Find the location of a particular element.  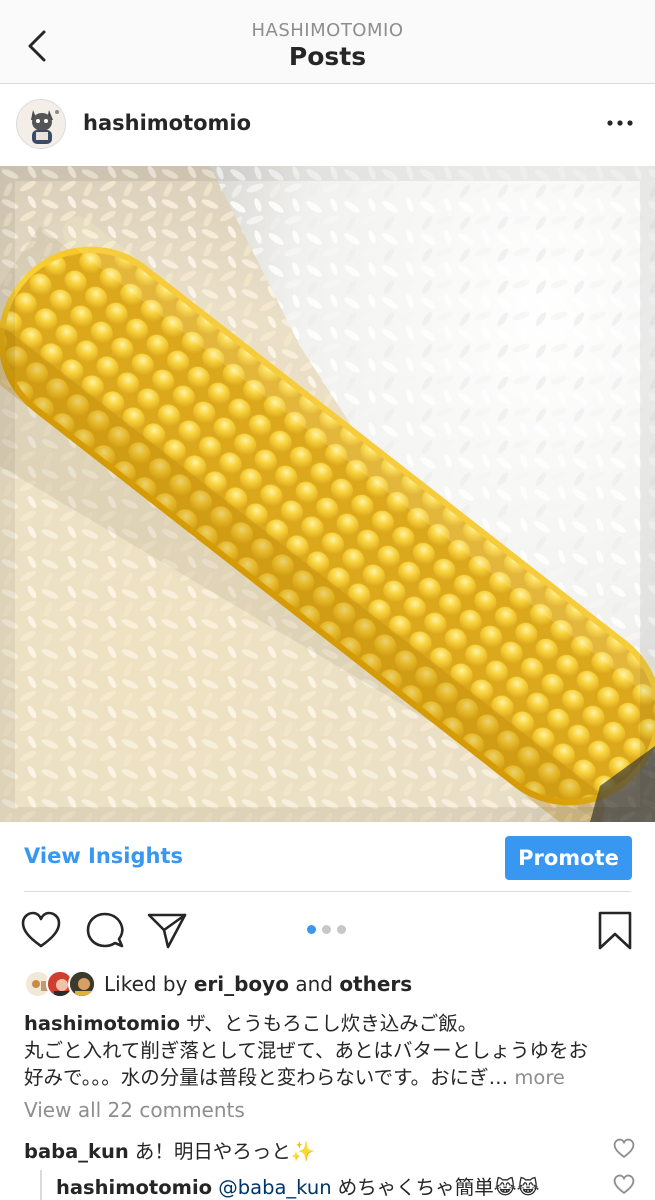

comment-username: baba_kun is located at coordinates (76, 1151).